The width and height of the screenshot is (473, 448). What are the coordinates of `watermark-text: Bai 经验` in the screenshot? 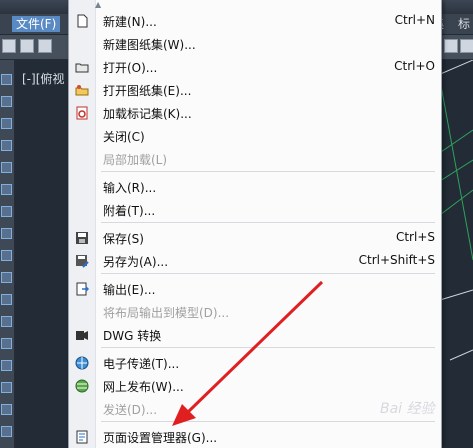 It's located at (407, 409).